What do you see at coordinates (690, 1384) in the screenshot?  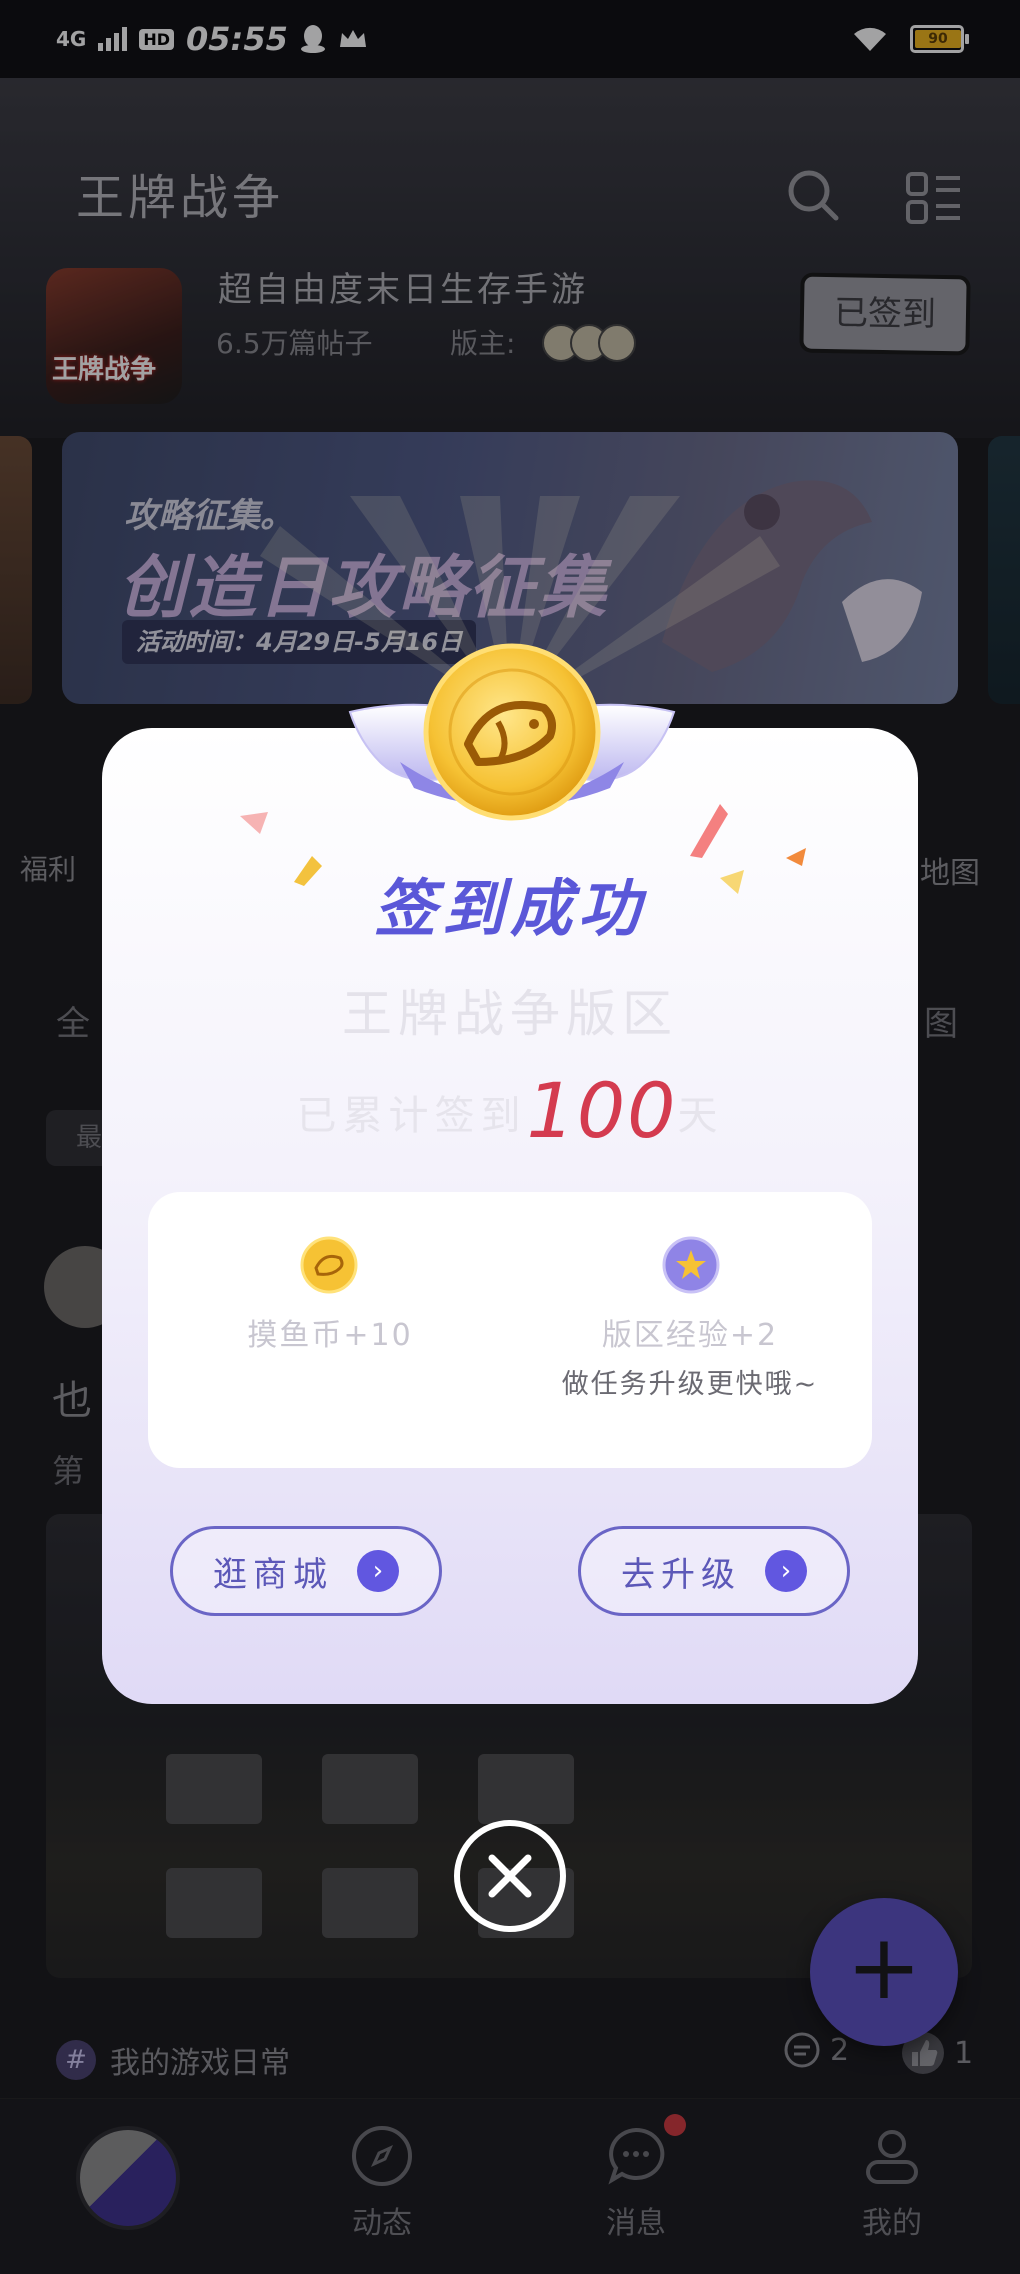 I see `reward-tip: 做任务升级更快哦~` at bounding box center [690, 1384].